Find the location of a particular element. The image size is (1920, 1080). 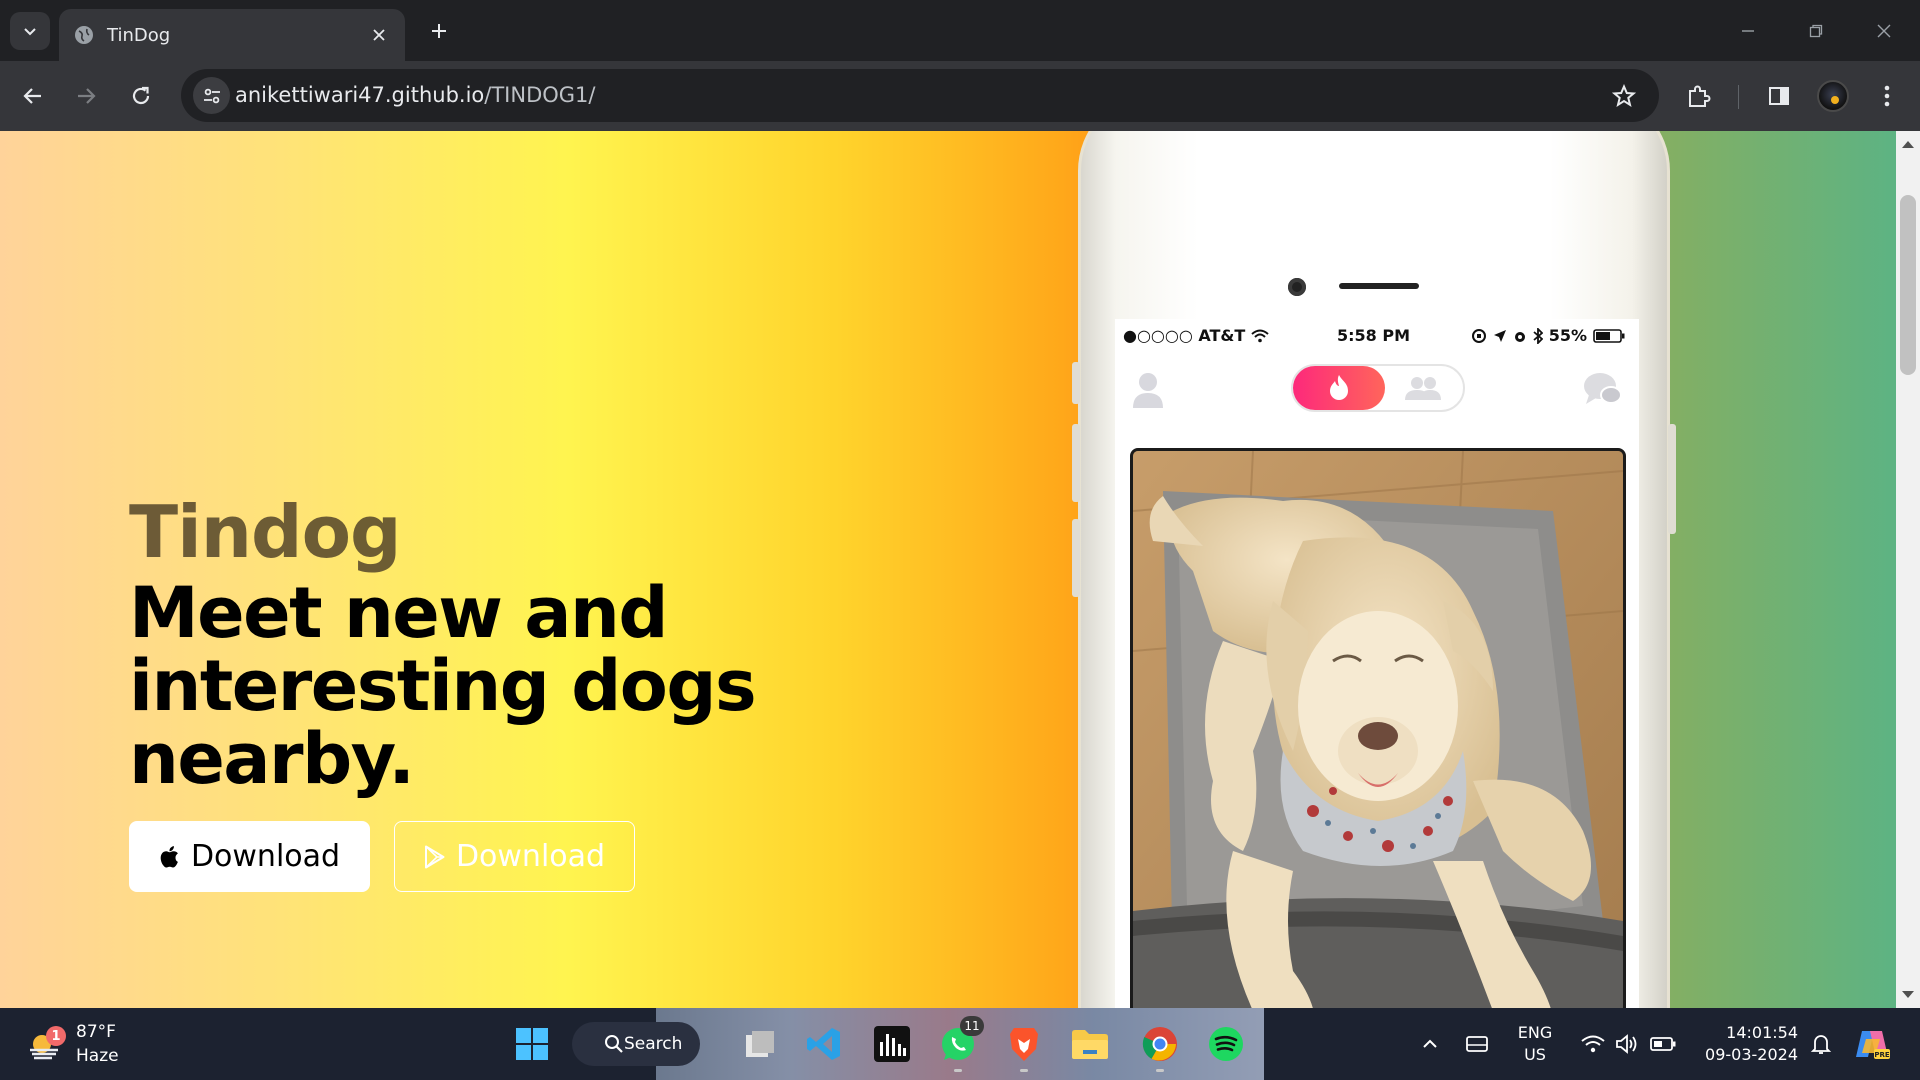

apple-download-button: Download is located at coordinates (249, 856).